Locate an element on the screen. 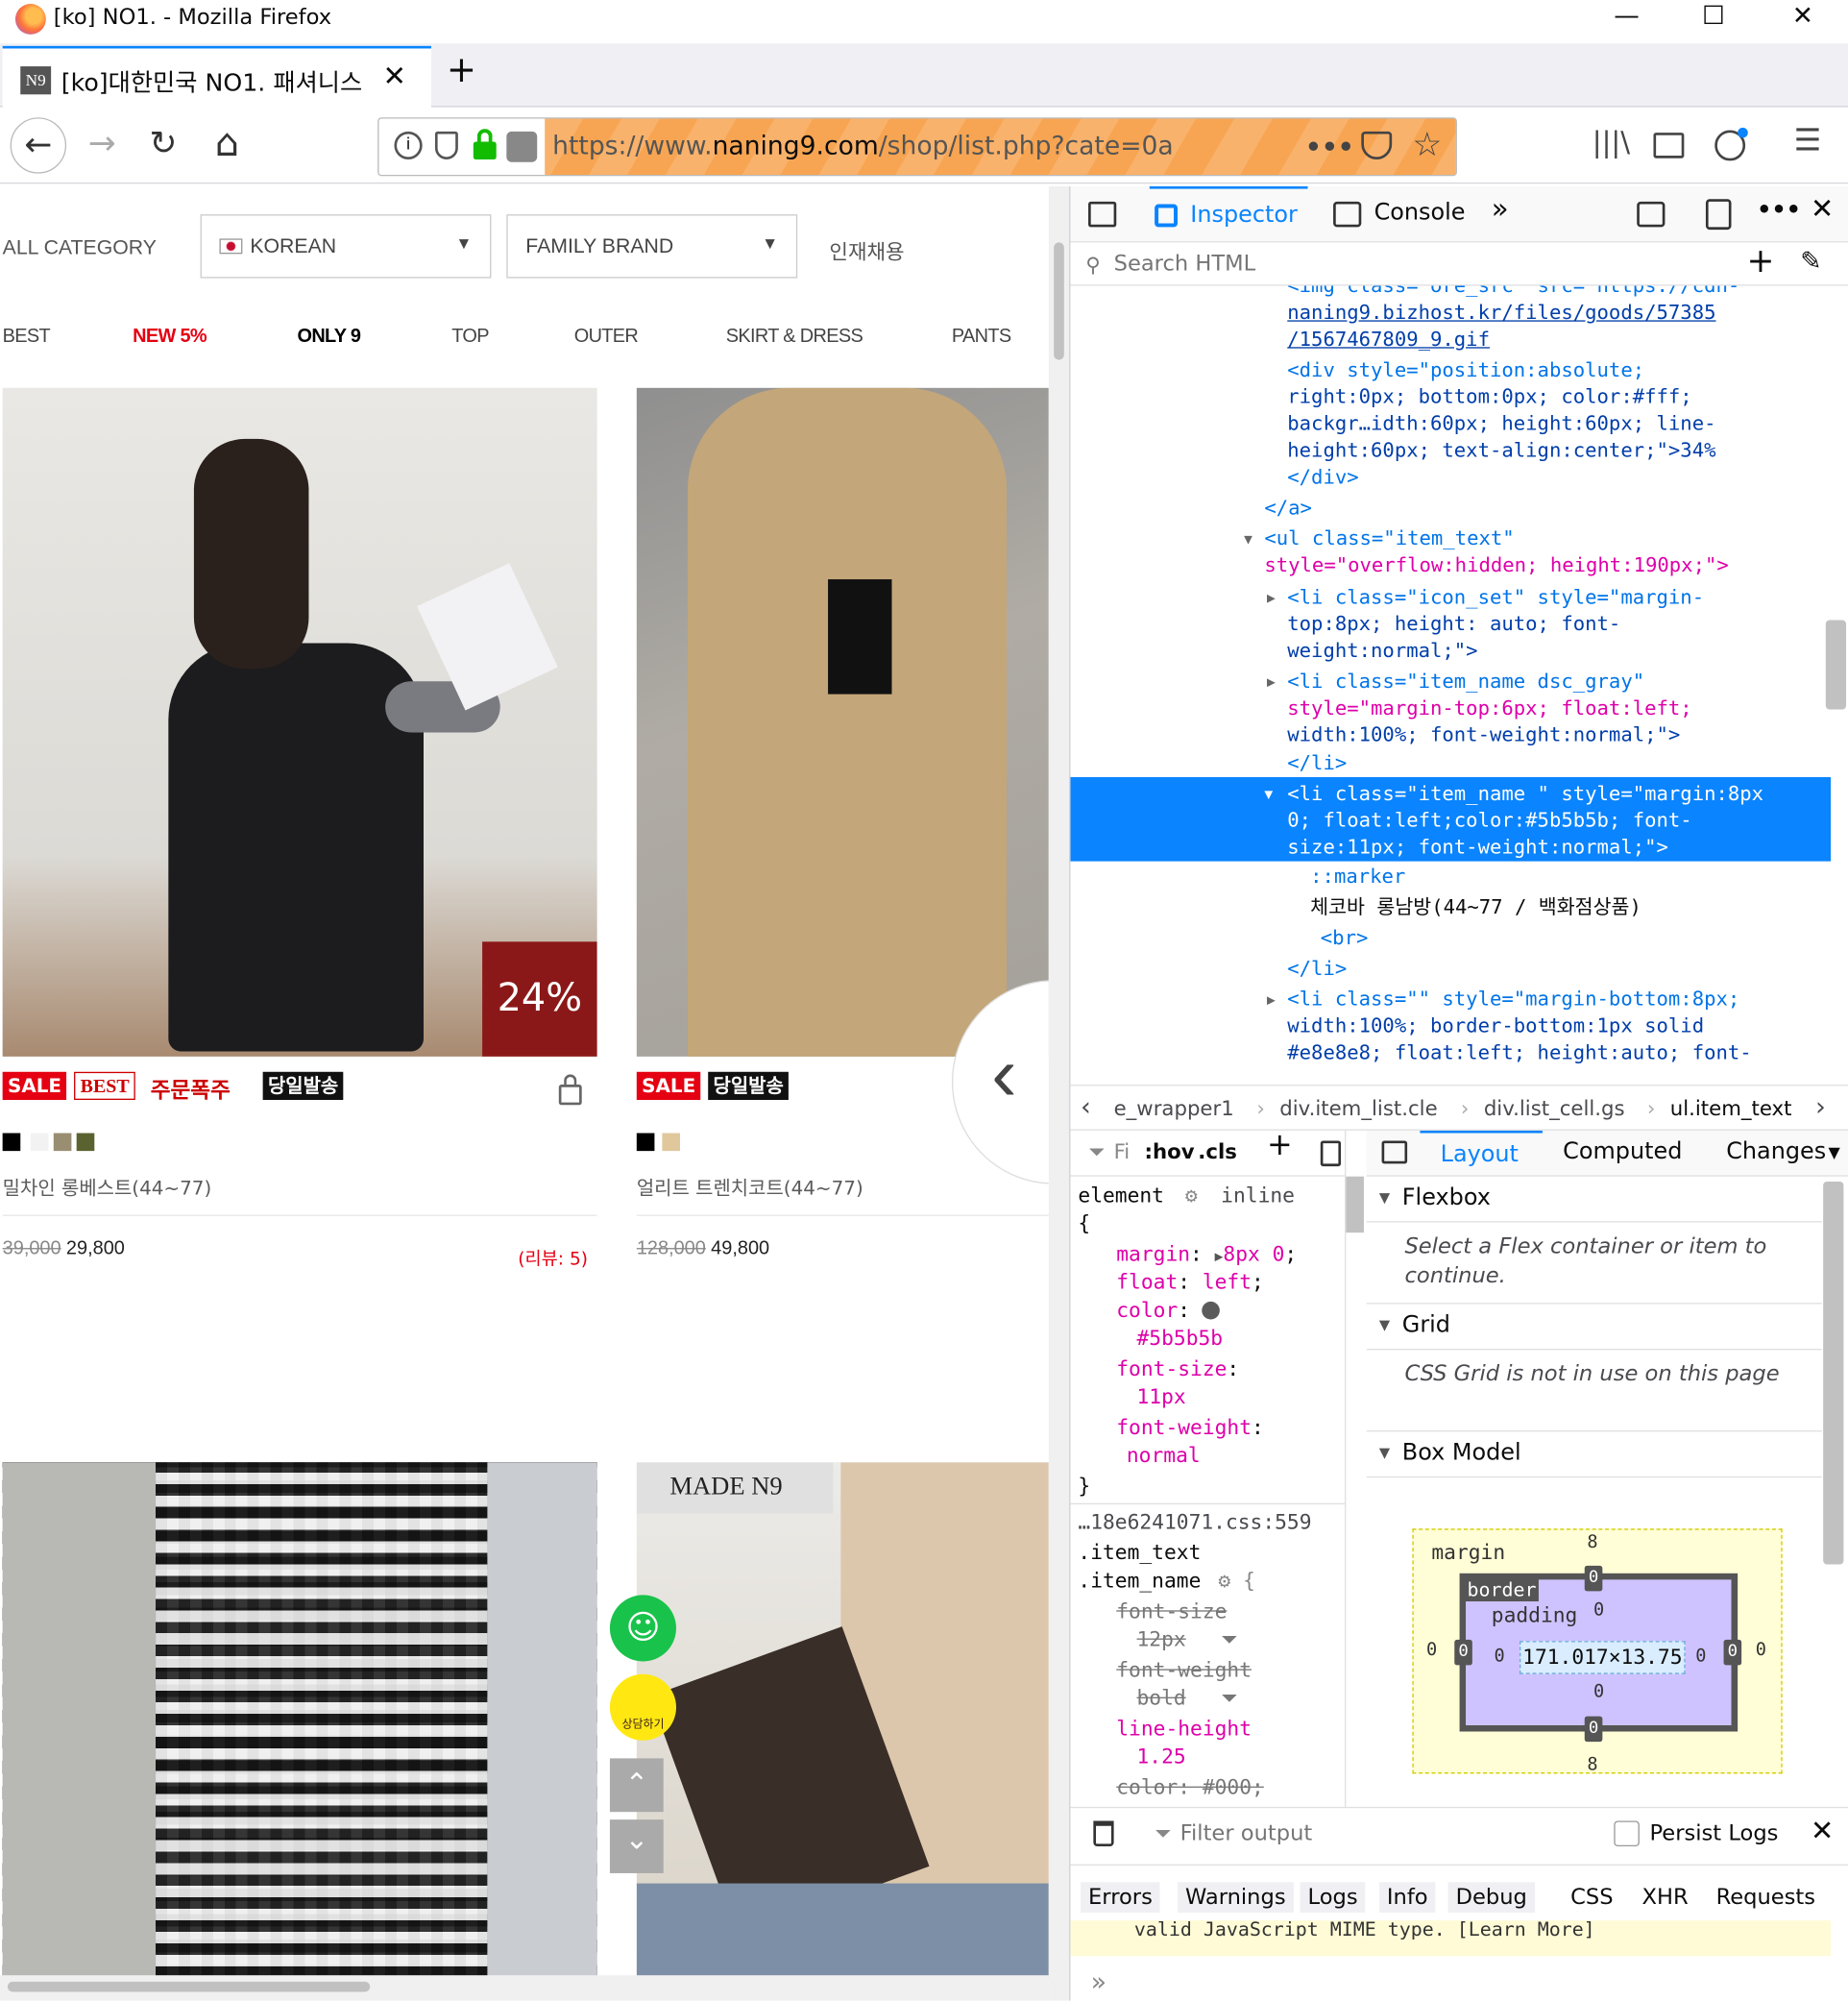 Image resolution: width=1848 pixels, height=2001 pixels. padding-right-value: 0 is located at coordinates (1701, 1657).